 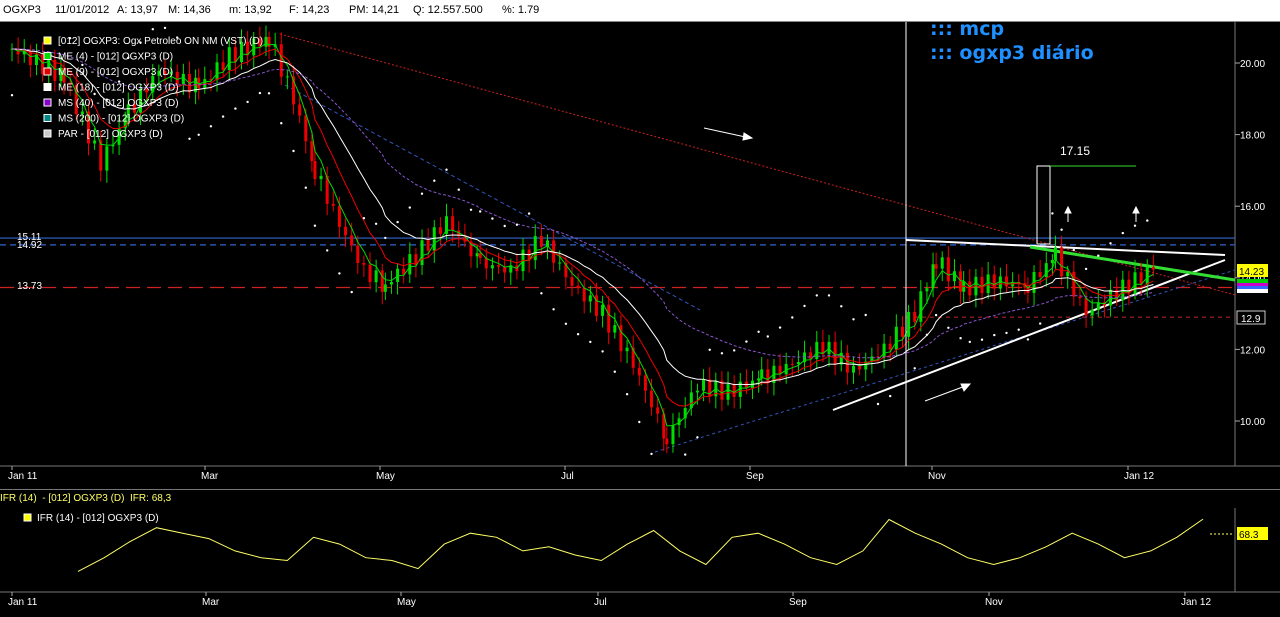 I want to click on ifr-date-tick-label: May, so click(x=406, y=602).